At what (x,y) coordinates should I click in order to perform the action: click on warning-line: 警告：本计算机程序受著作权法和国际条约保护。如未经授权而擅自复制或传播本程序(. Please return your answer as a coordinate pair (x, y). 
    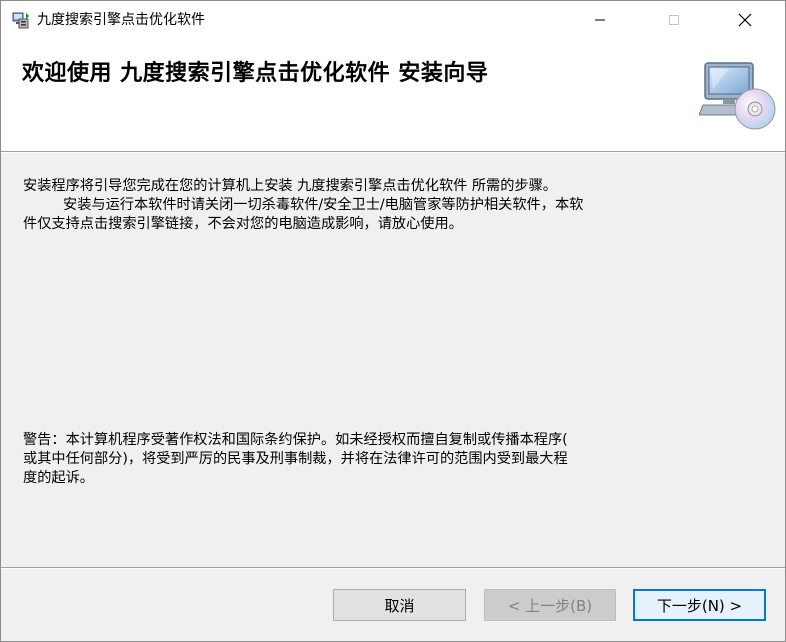
    Looking at the image, I should click on (295, 440).